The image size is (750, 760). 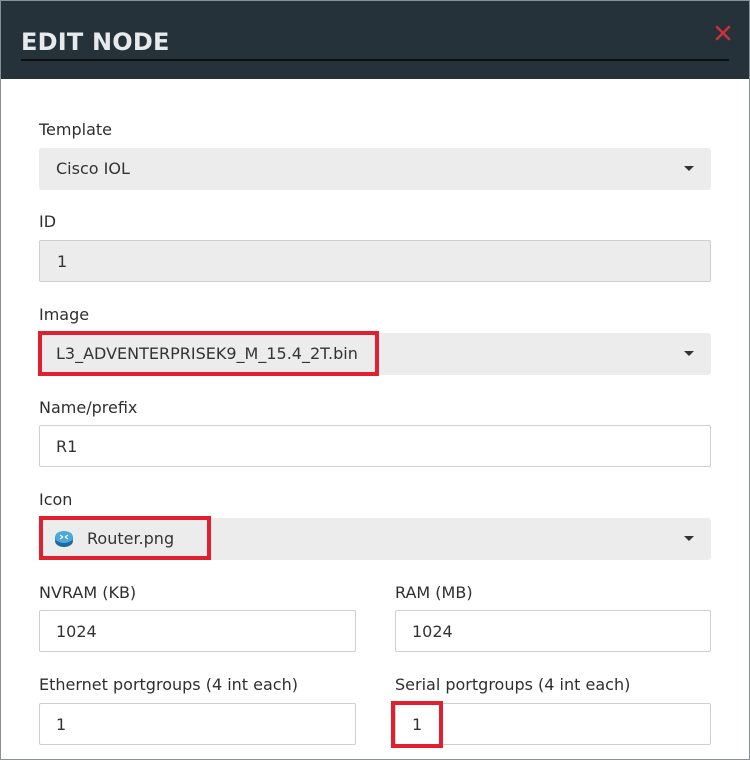 I want to click on router-icon, so click(x=64, y=539).